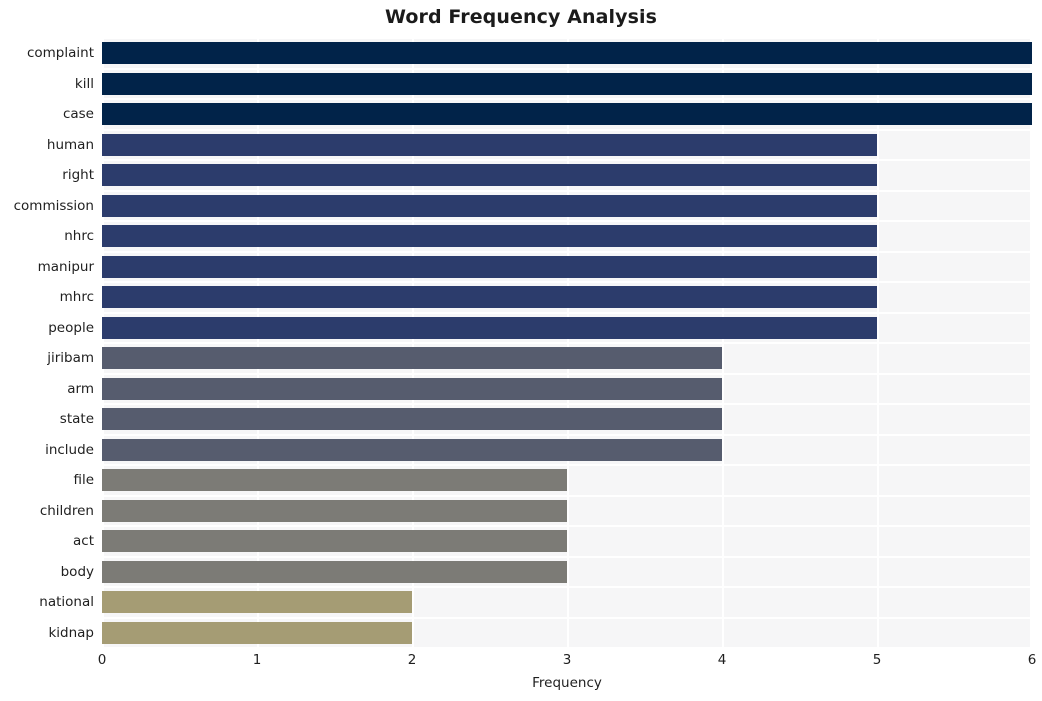 The image size is (1042, 701). I want to click on x-axis-tick-label: 1, so click(257, 660).